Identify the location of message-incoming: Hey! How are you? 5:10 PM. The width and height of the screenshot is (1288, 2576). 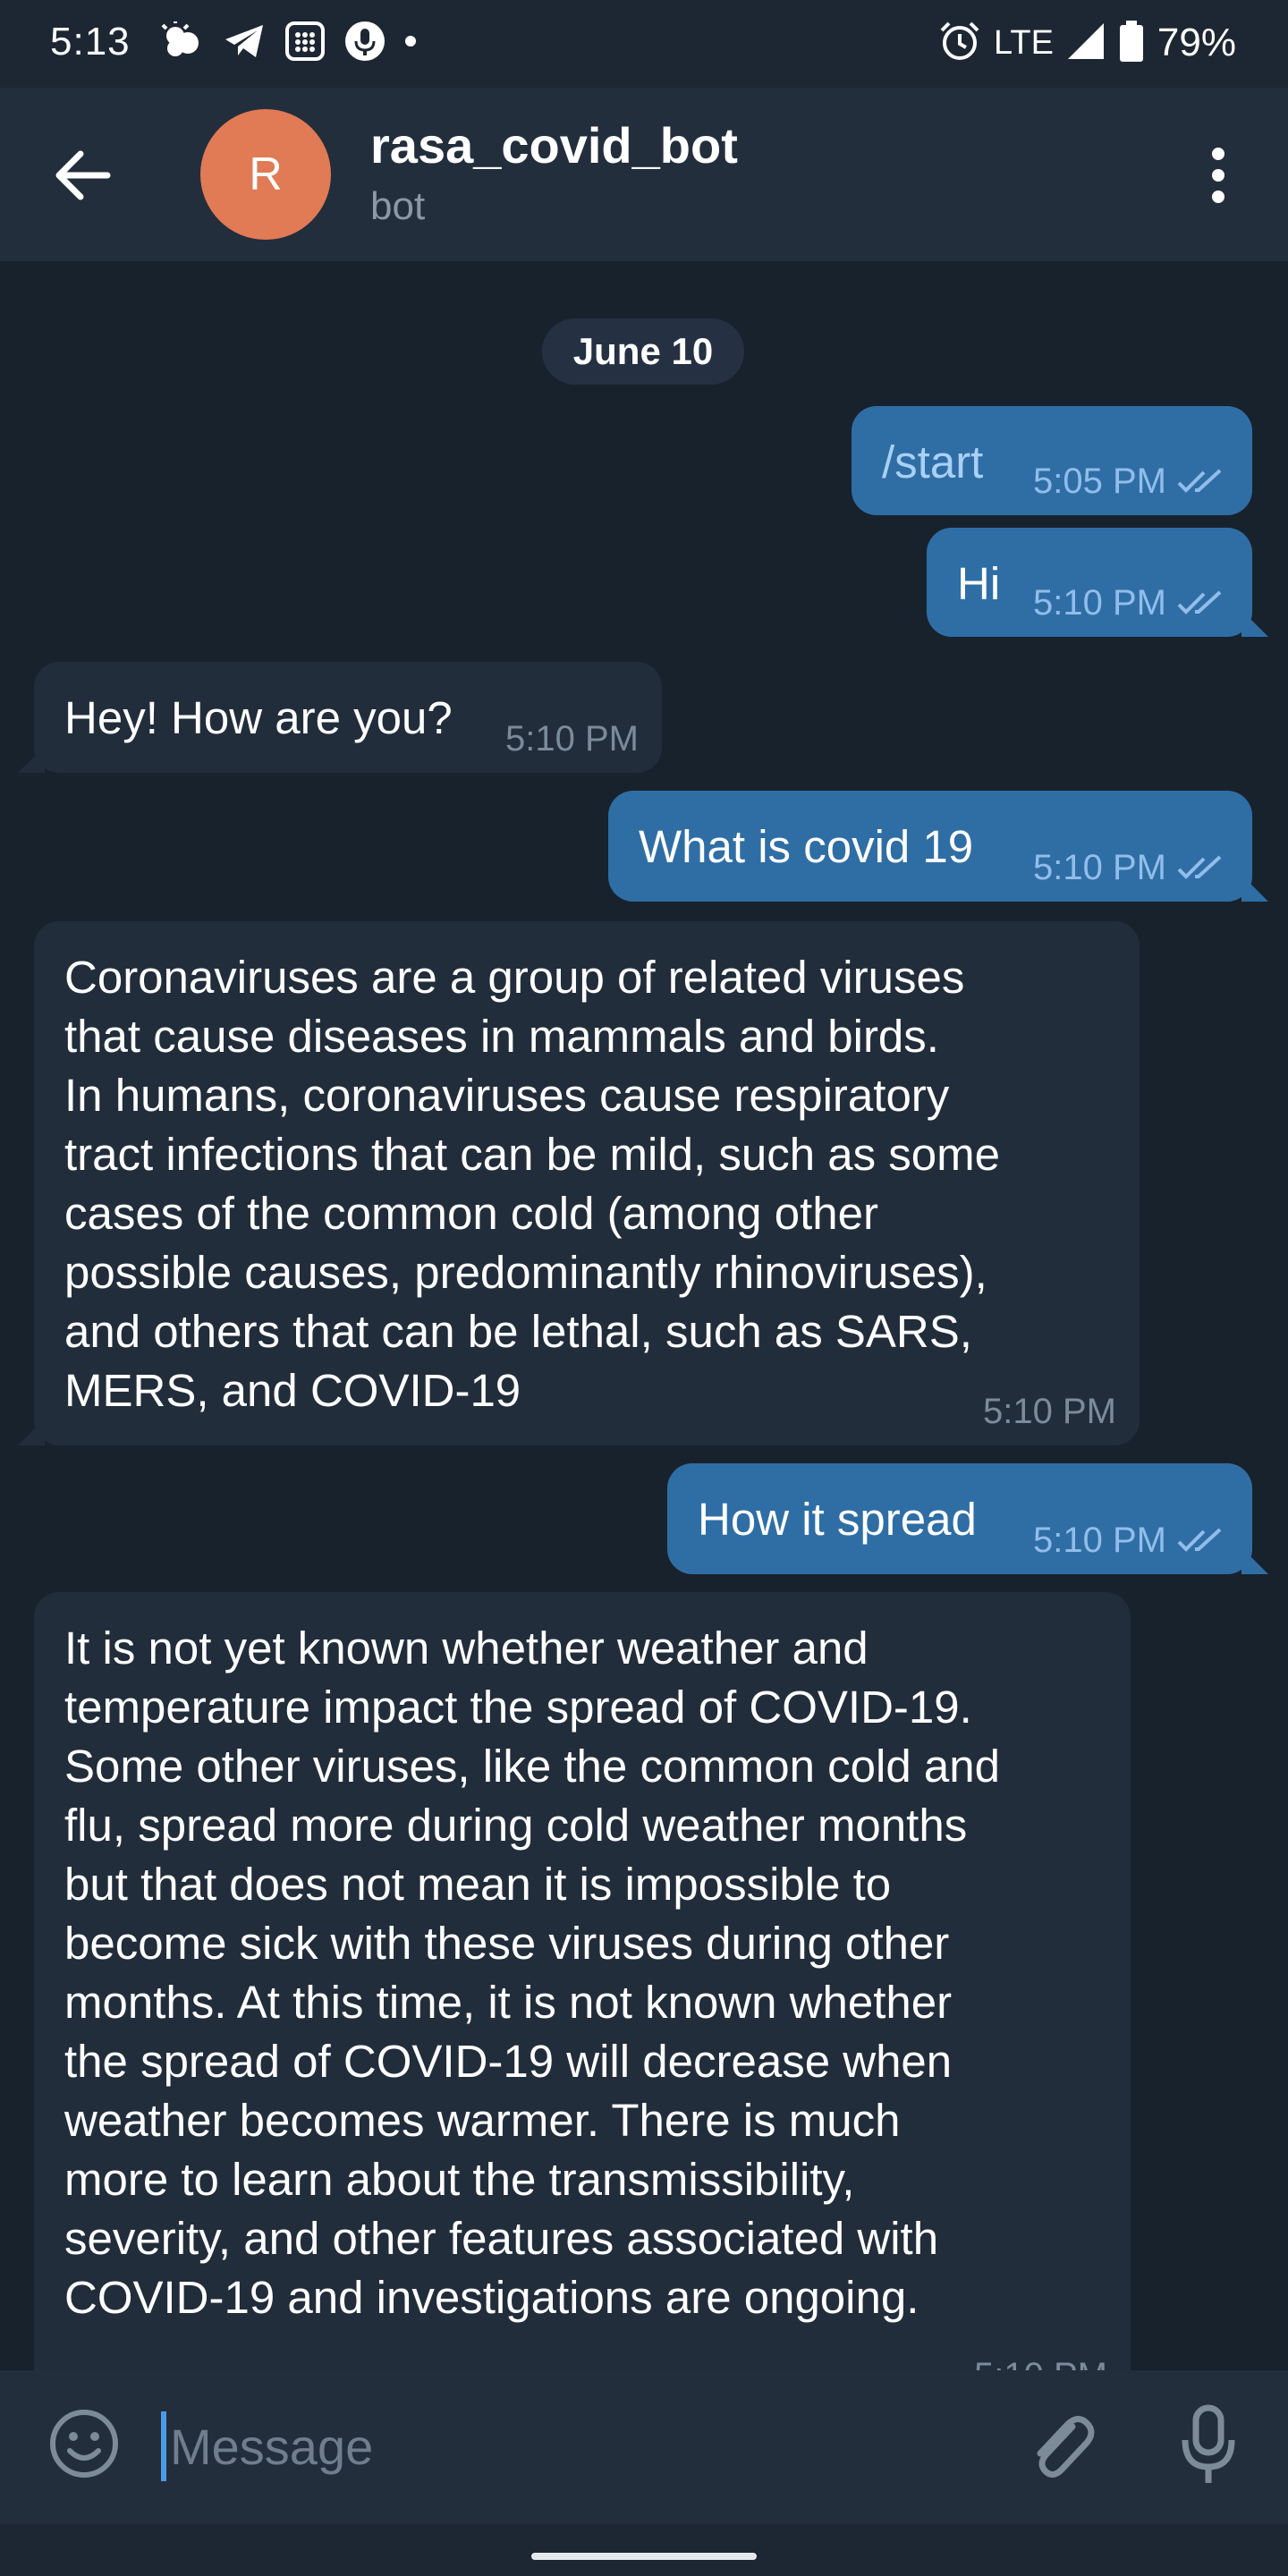
(340, 717).